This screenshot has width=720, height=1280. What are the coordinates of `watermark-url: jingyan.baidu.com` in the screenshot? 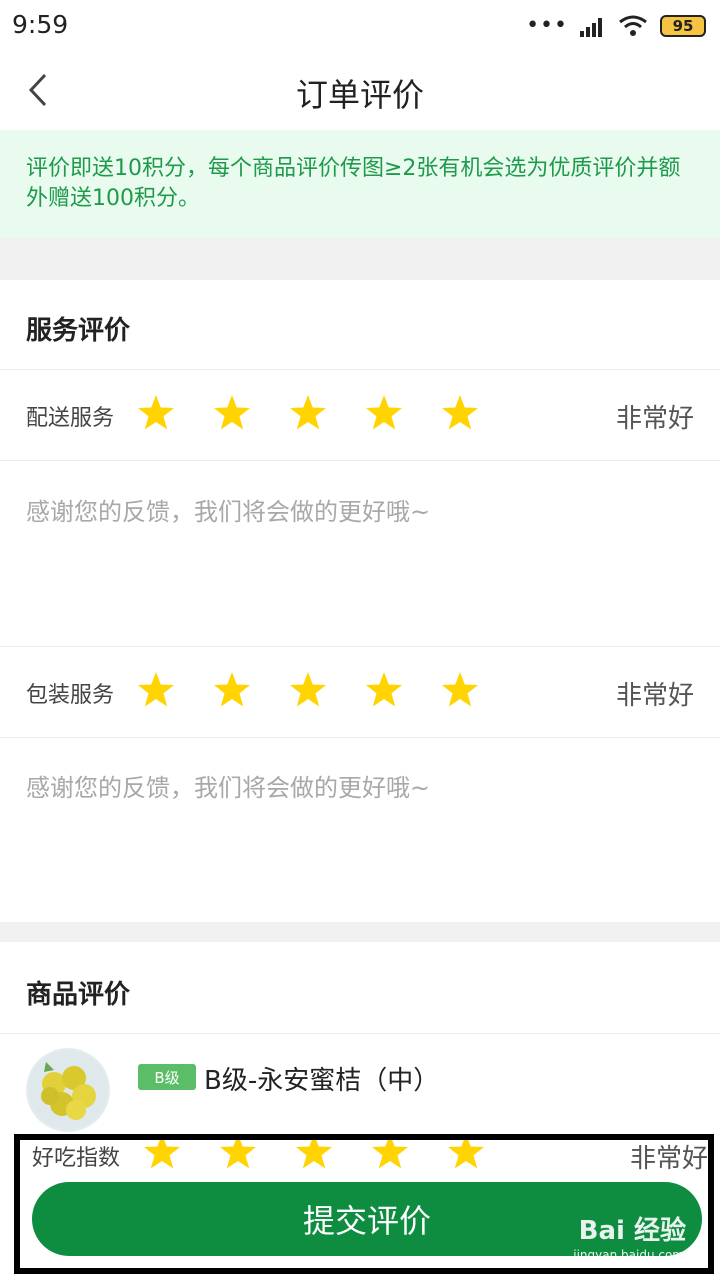 It's located at (628, 1255).